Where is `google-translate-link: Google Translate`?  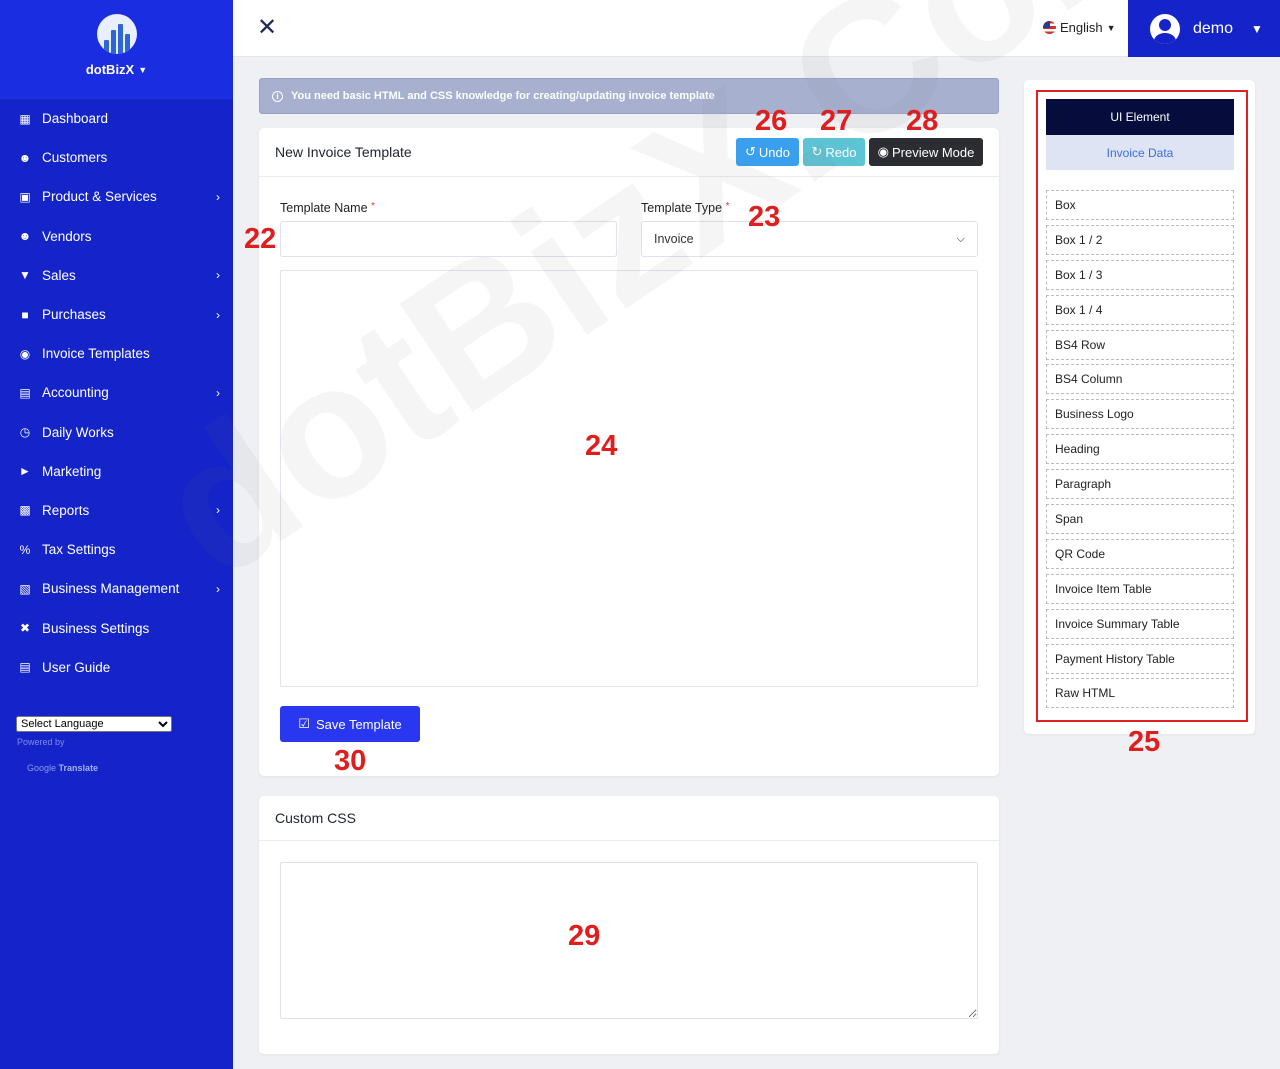
google-translate-link: Google Translate is located at coordinates (62, 768).